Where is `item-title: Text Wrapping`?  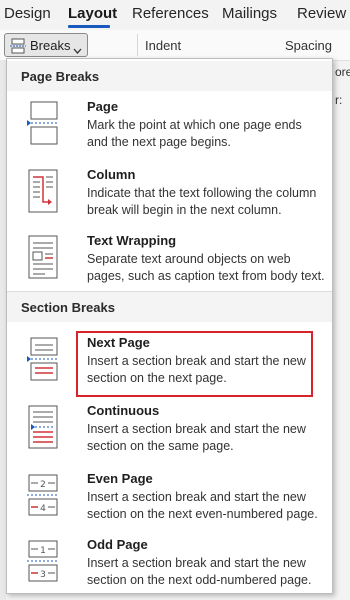
item-title: Text Wrapping is located at coordinates (132, 240).